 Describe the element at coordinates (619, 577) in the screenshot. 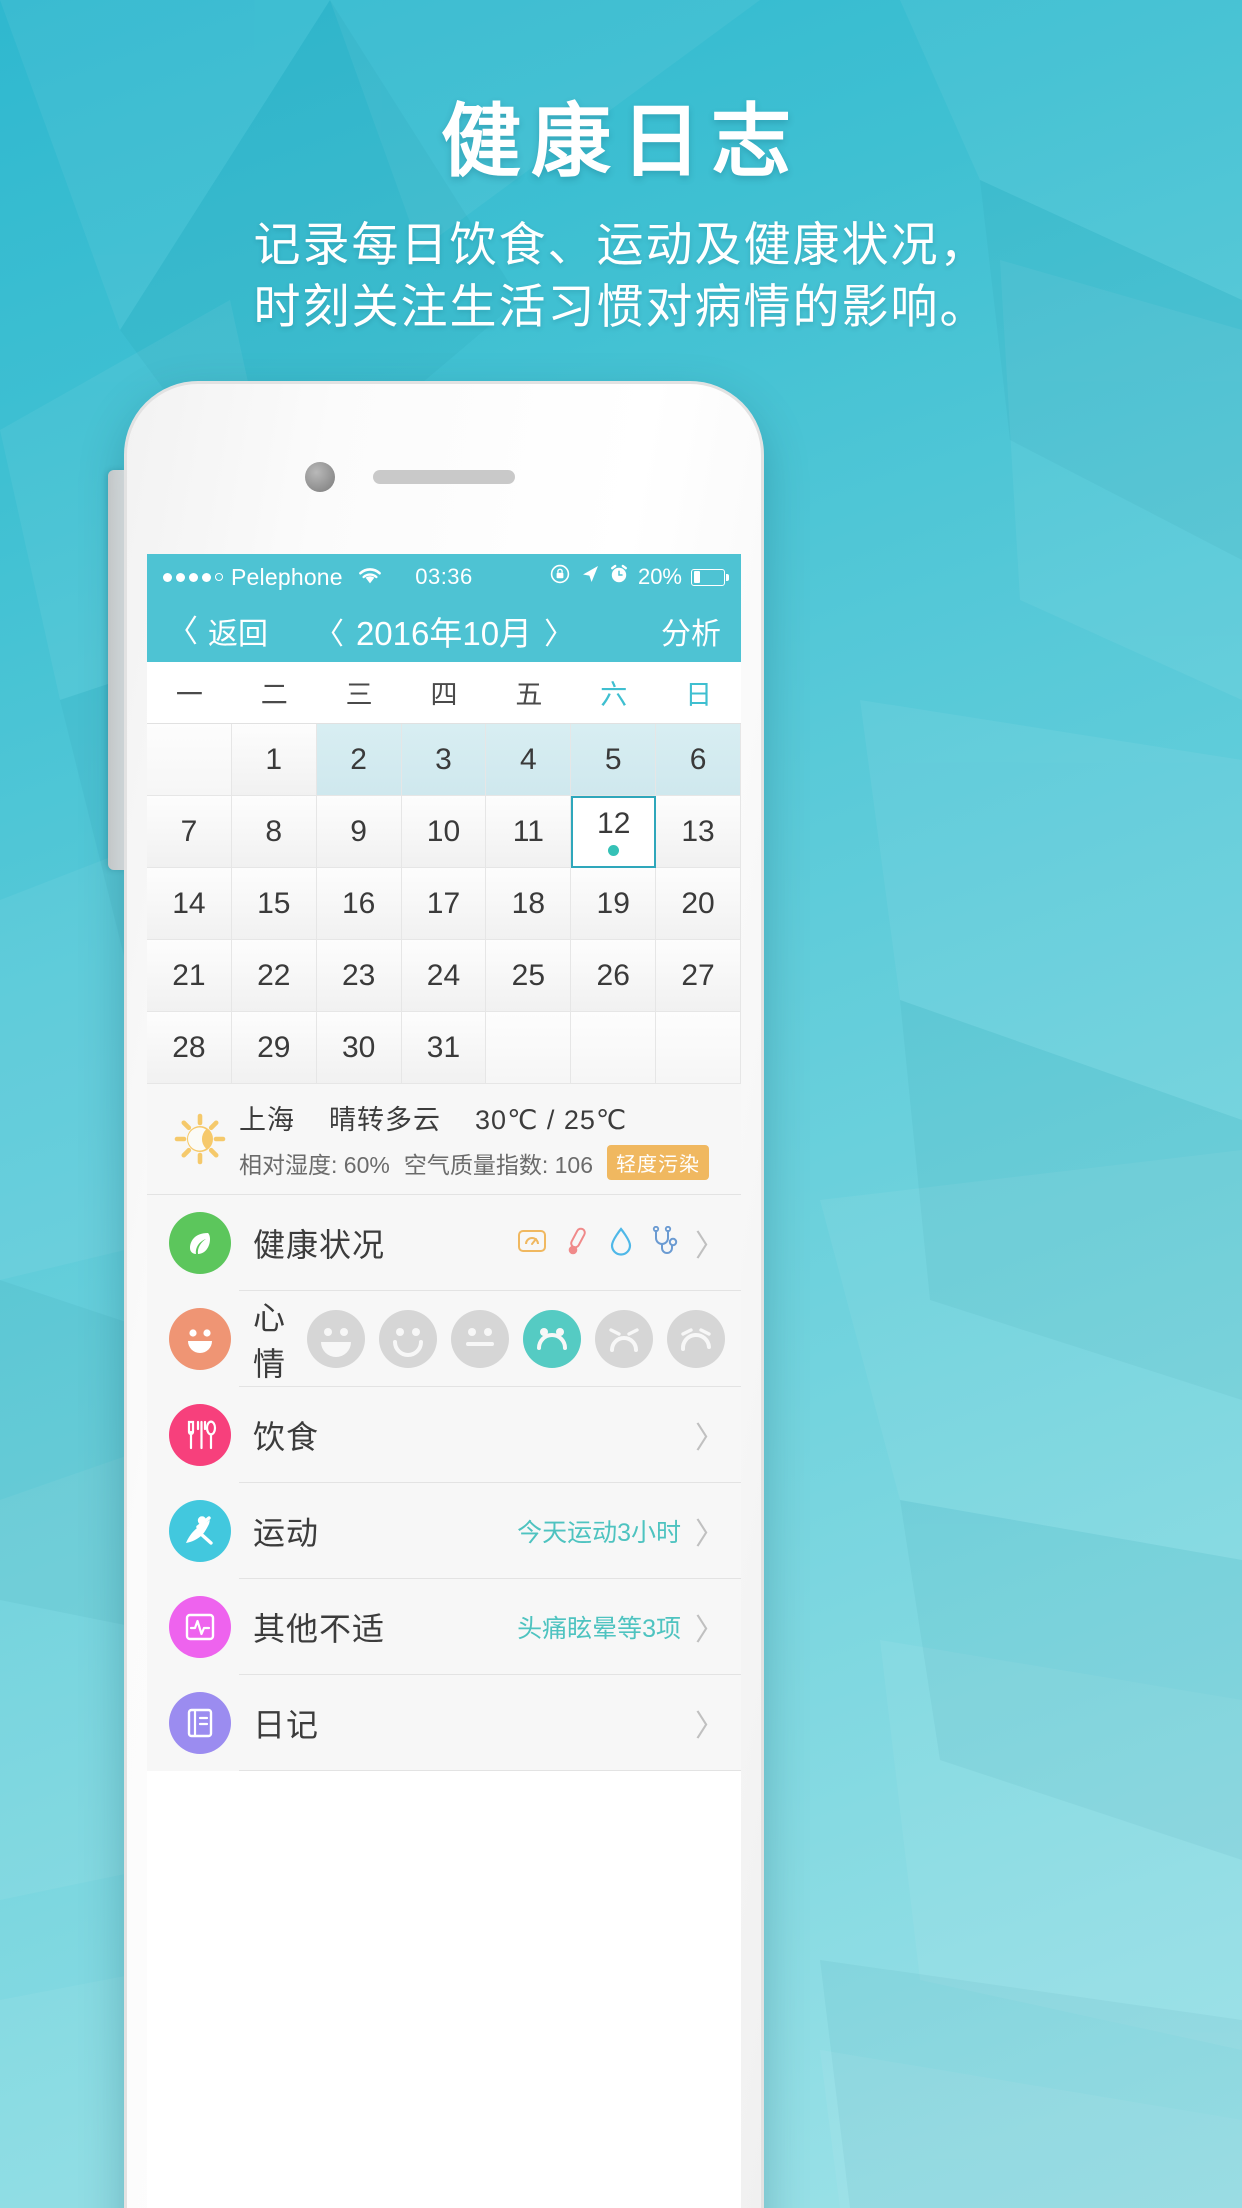

I see `alarm-clock-icon` at that location.